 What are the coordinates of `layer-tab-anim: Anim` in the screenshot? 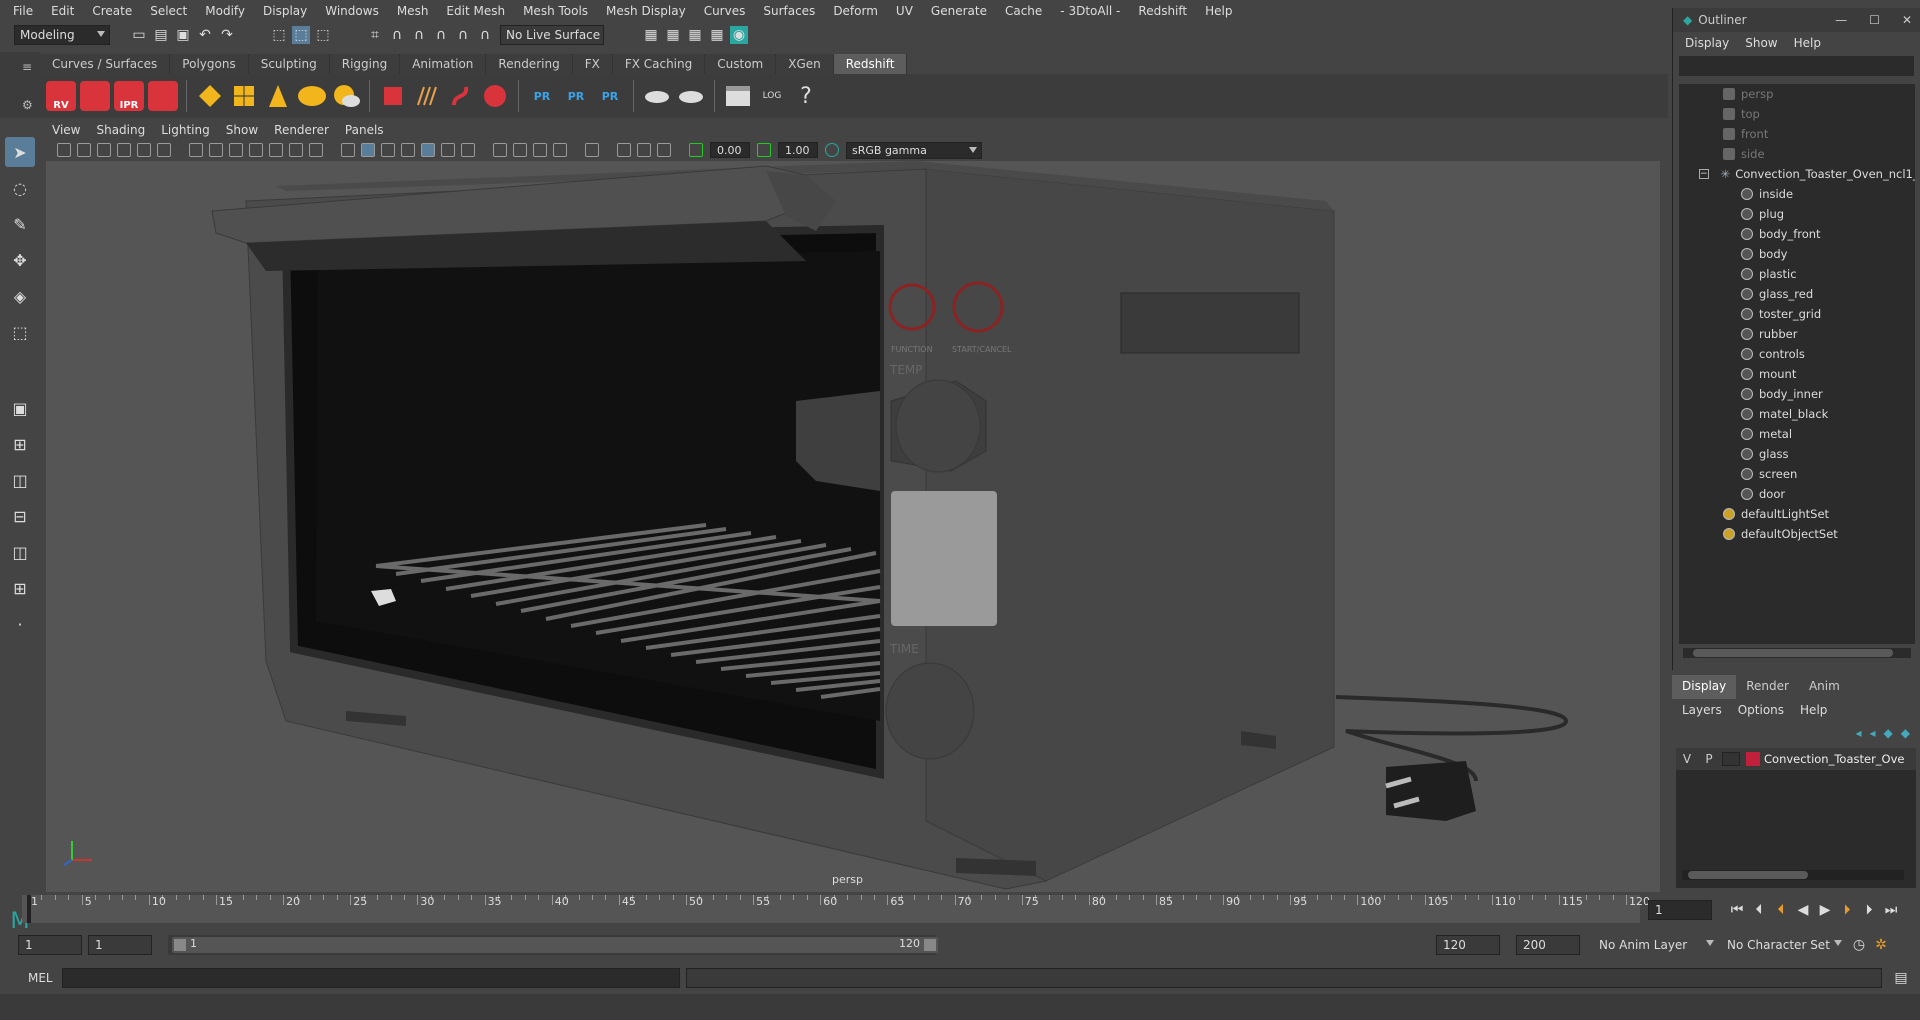 It's located at (1824, 687).